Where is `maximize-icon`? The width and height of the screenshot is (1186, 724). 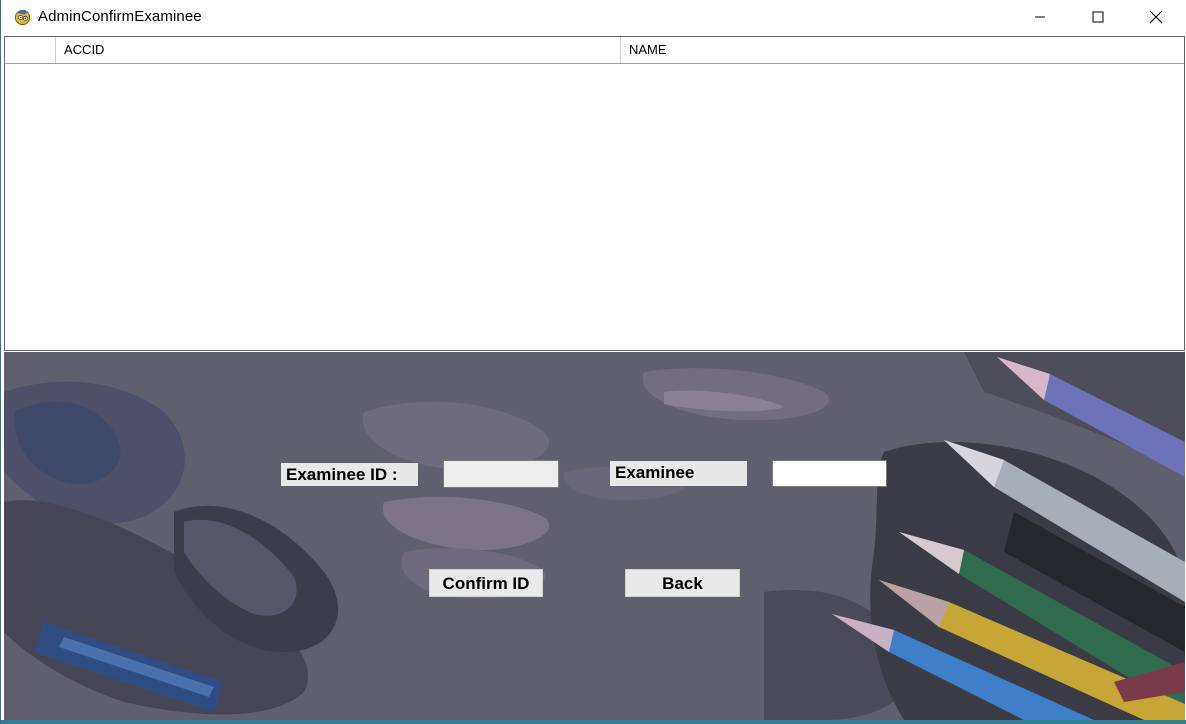 maximize-icon is located at coordinates (1098, 17).